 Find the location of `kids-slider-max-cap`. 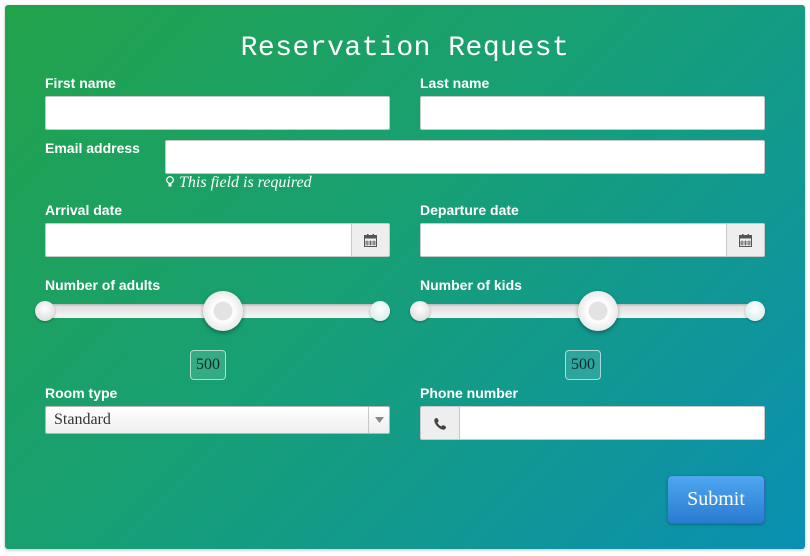

kids-slider-max-cap is located at coordinates (755, 311).